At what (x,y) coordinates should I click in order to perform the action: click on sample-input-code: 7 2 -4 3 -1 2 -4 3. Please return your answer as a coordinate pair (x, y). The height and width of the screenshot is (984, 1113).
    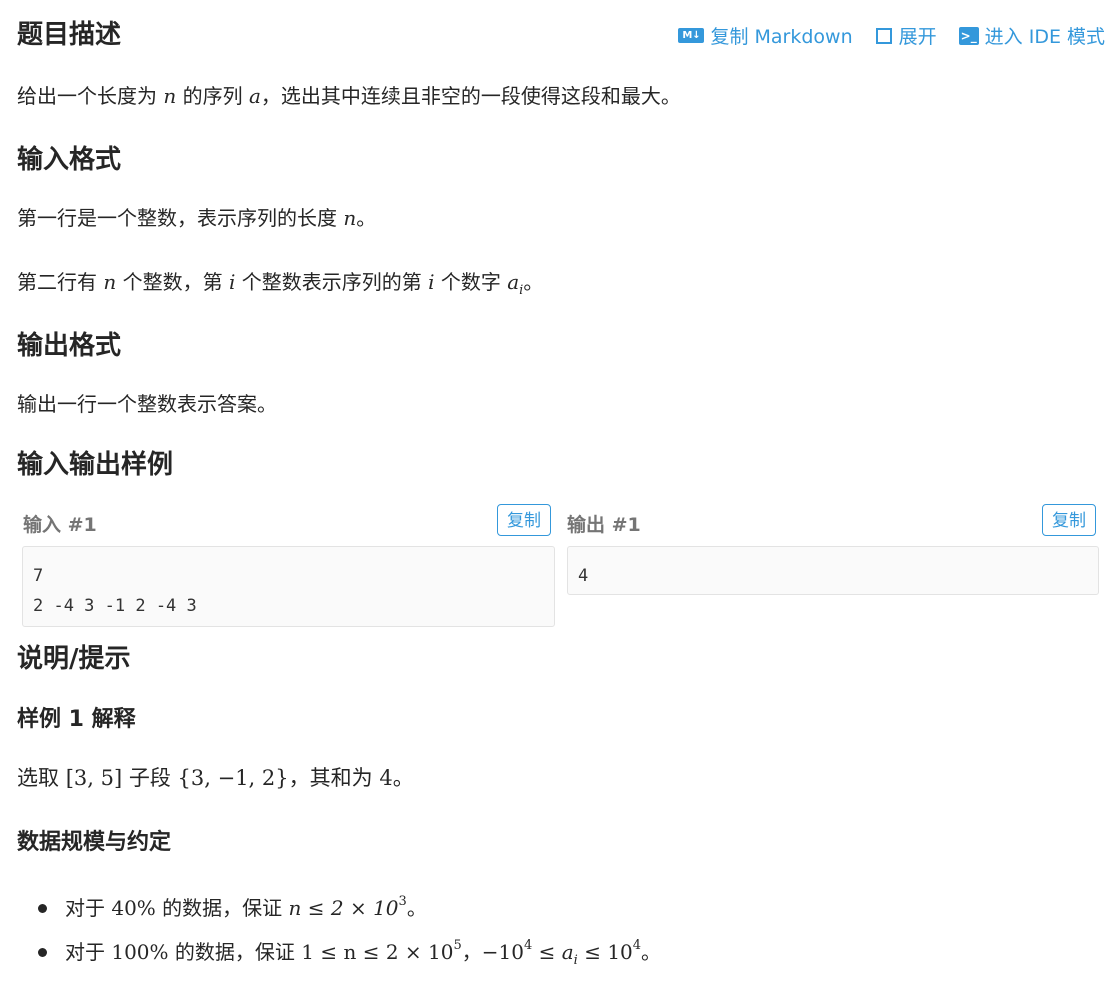
    Looking at the image, I should click on (288, 586).